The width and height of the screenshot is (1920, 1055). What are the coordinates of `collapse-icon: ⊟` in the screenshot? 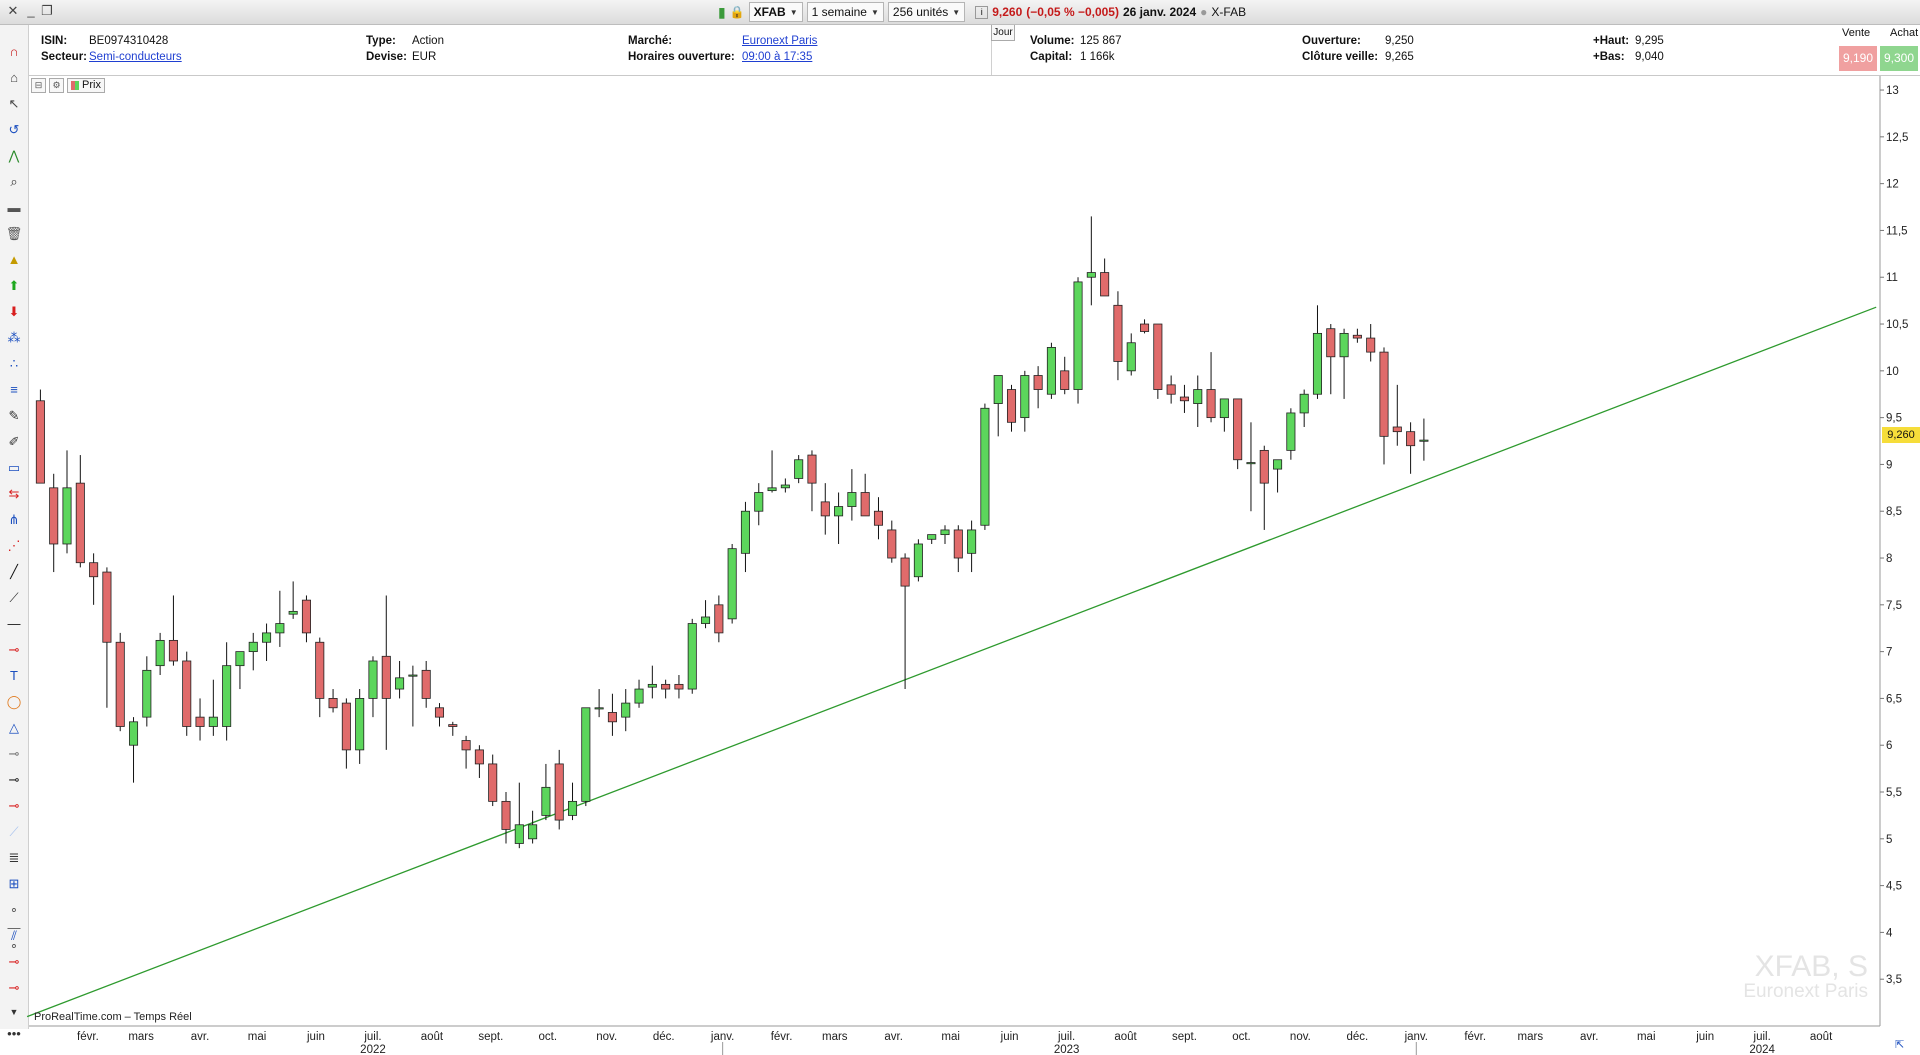 It's located at (38, 85).